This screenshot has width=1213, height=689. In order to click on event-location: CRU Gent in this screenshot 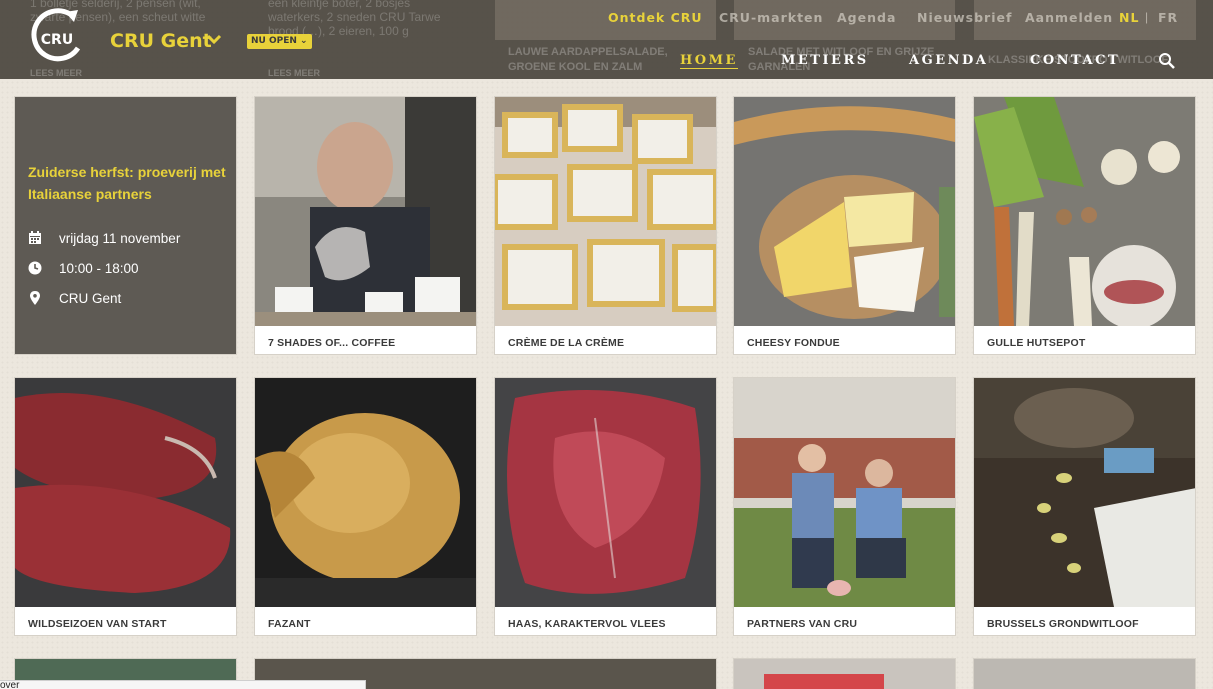, I will do `click(90, 298)`.